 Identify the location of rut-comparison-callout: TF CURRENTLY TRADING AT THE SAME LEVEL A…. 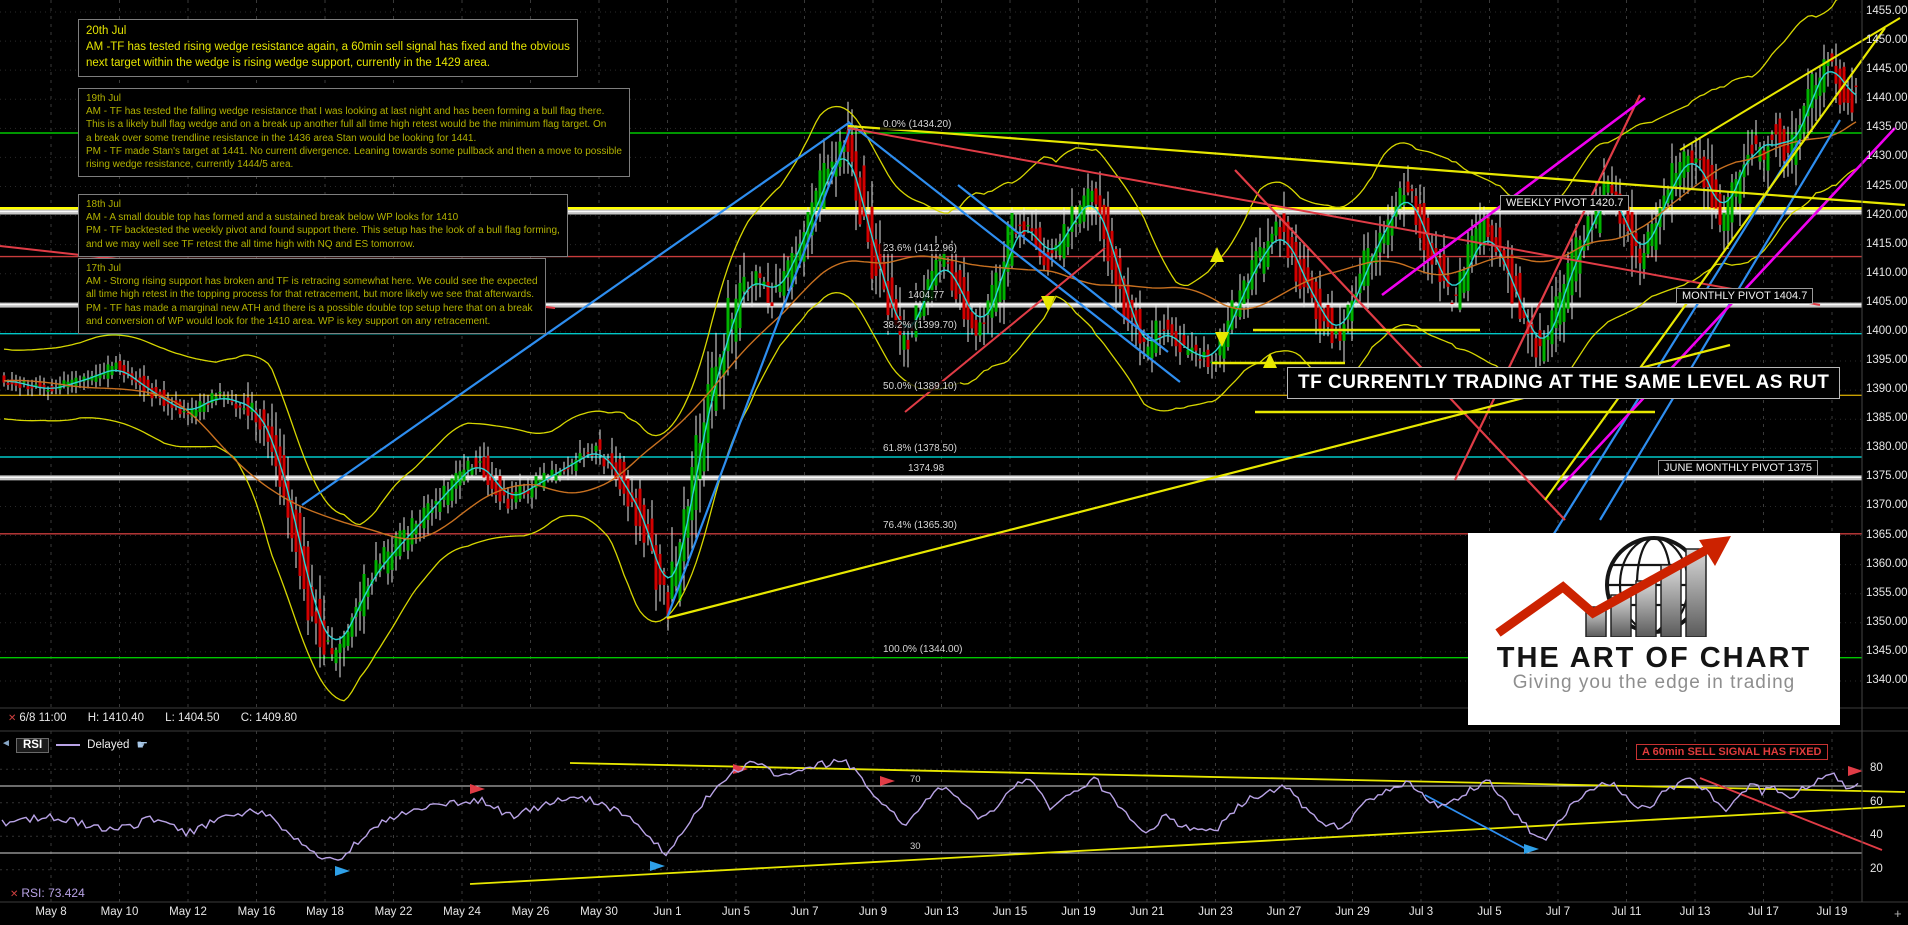
(1564, 383).